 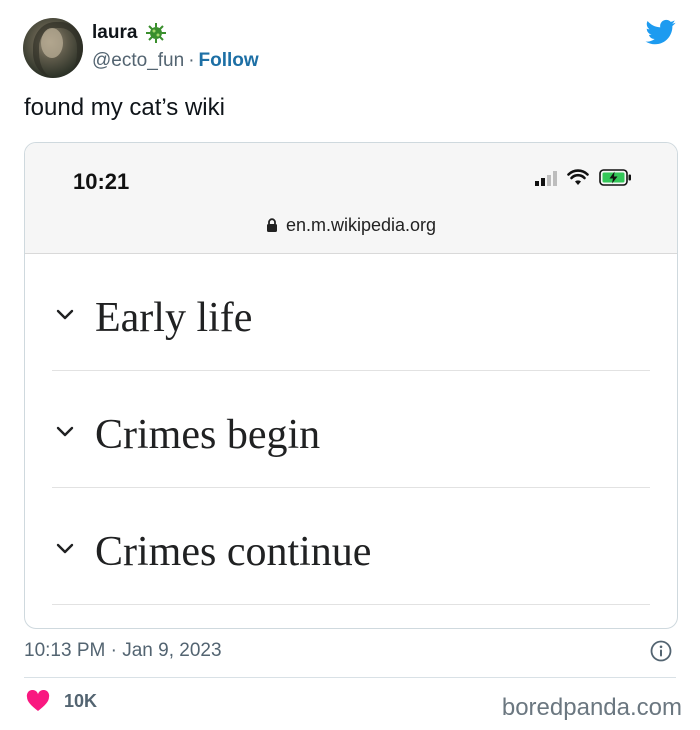 I want to click on avatar, so click(x=53, y=48).